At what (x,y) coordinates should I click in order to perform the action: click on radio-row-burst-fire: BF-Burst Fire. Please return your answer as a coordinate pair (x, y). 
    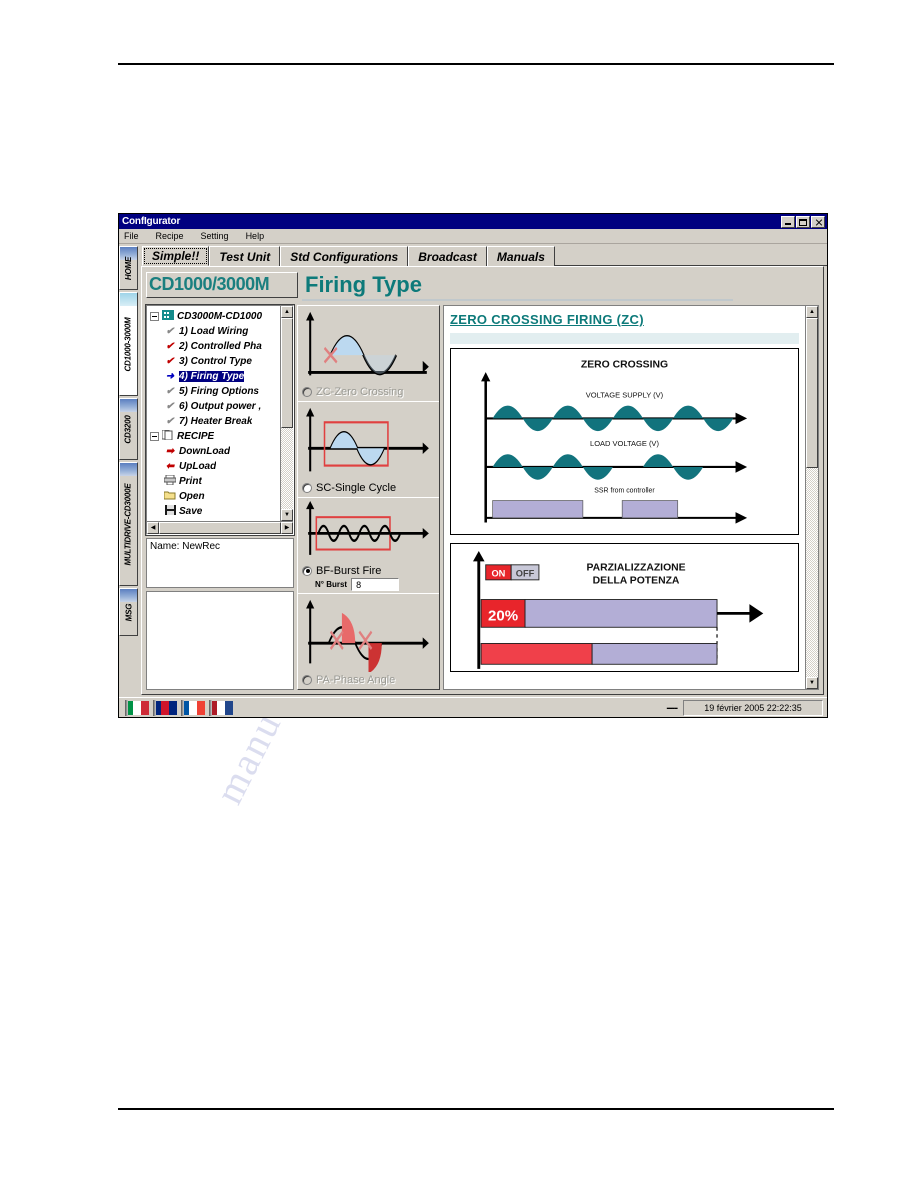
    Looking at the image, I should click on (368, 570).